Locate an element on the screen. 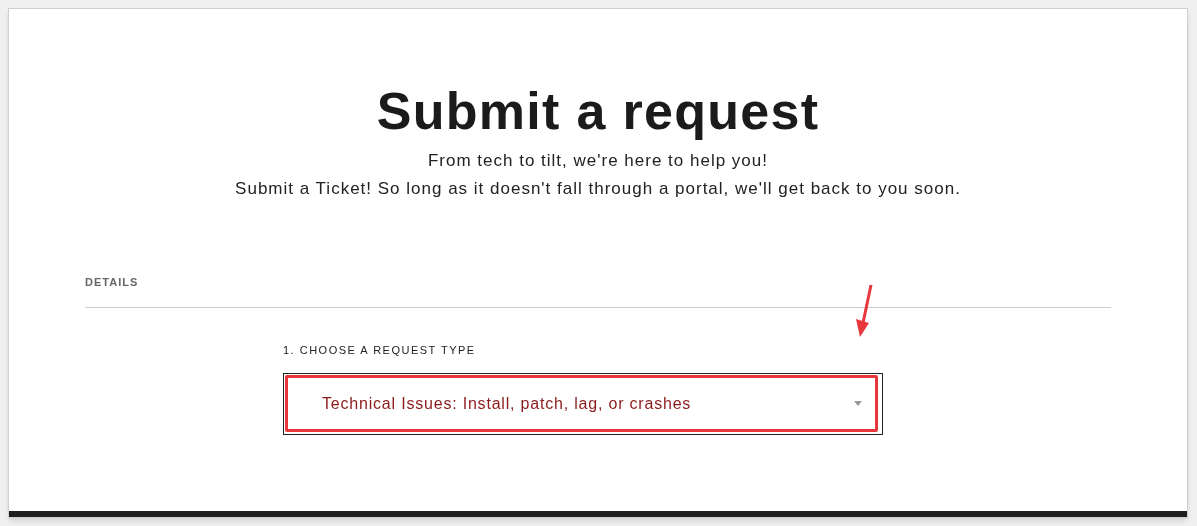 The width and height of the screenshot is (1197, 526). dropdown-value: Technical Issues: Install, patch, lag, or crashes is located at coordinates (507, 403).